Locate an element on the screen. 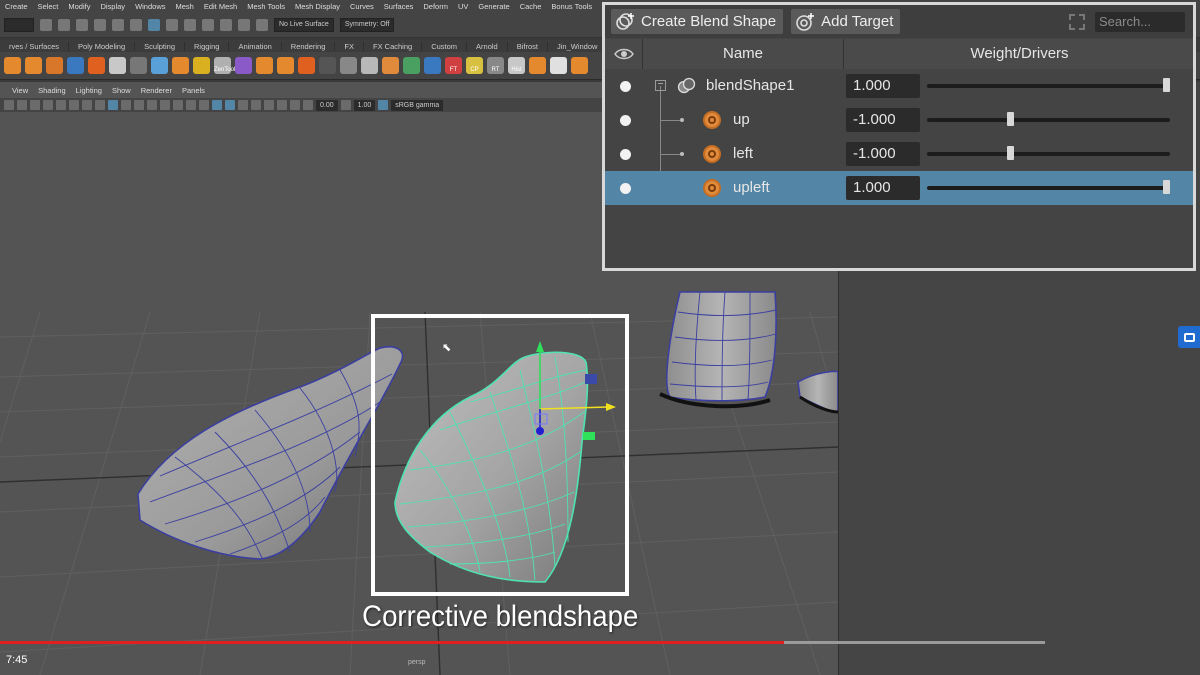  smooth-shade-icon is located at coordinates (126, 105).